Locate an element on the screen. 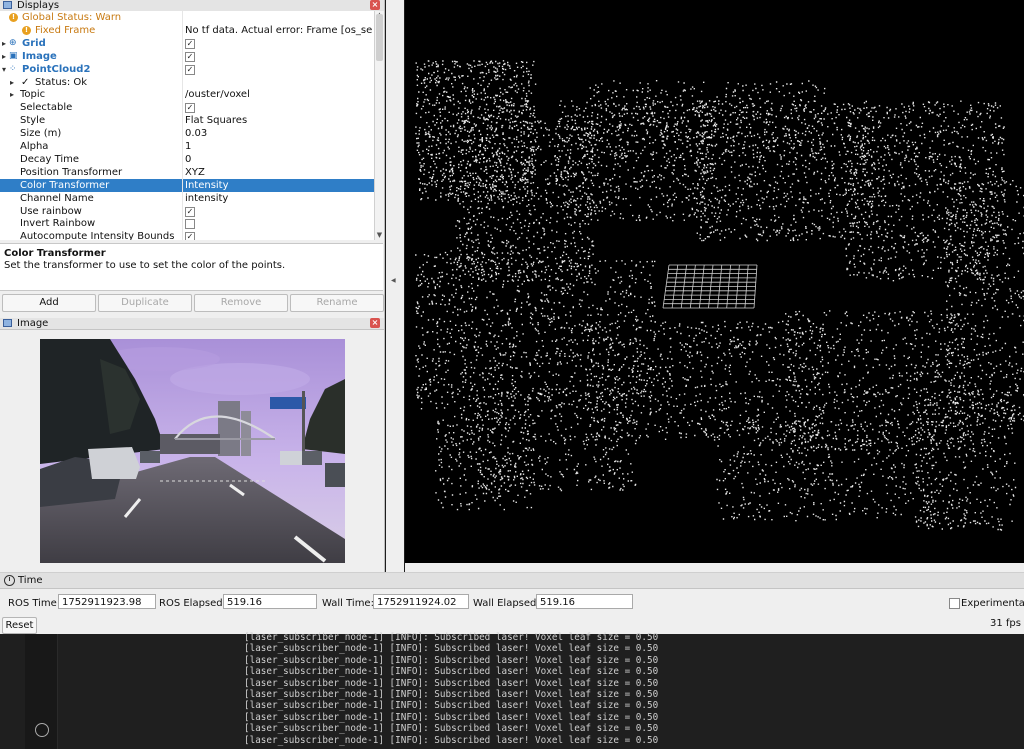 This screenshot has height=749, width=1024. collapse-arrow-icon: ◀ is located at coordinates (393, 280).